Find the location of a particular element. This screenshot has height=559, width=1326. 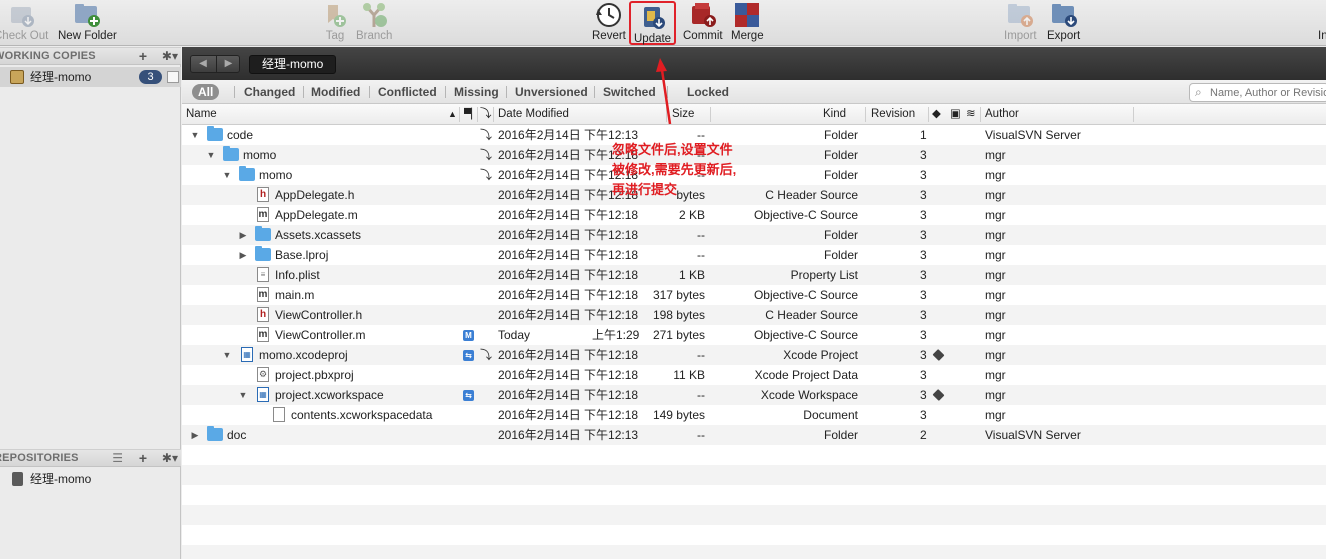

col-divider is located at coordinates (865, 114).